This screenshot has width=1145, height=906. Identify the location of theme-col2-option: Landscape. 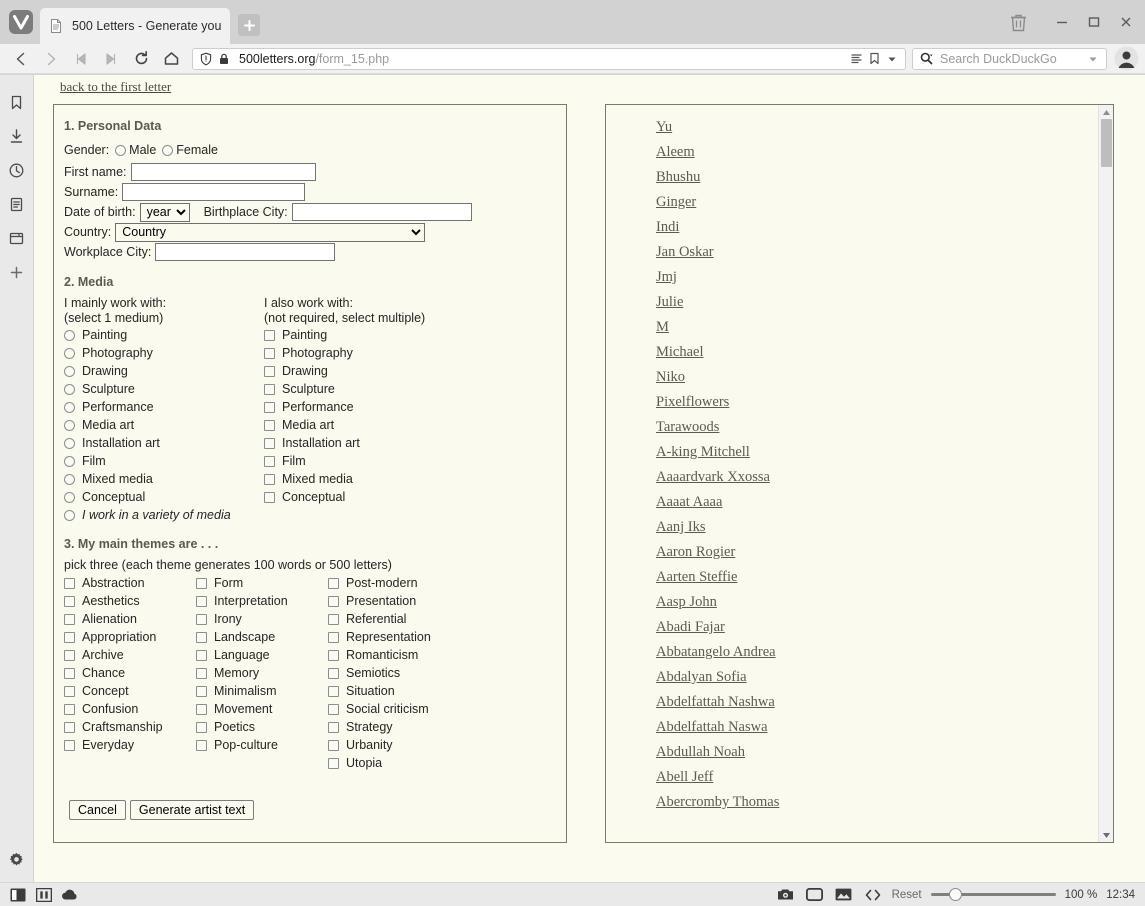
(262, 637).